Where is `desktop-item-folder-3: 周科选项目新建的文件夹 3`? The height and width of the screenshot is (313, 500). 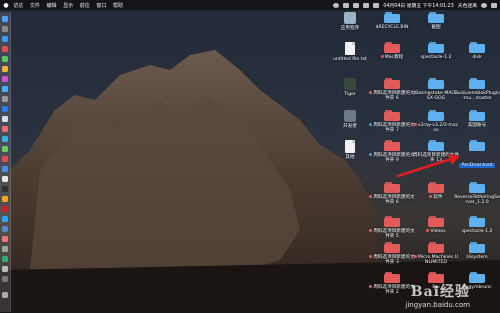 desktop-item-folder-3: 周科选项目新建的文件夹 3 is located at coordinates (392, 254).